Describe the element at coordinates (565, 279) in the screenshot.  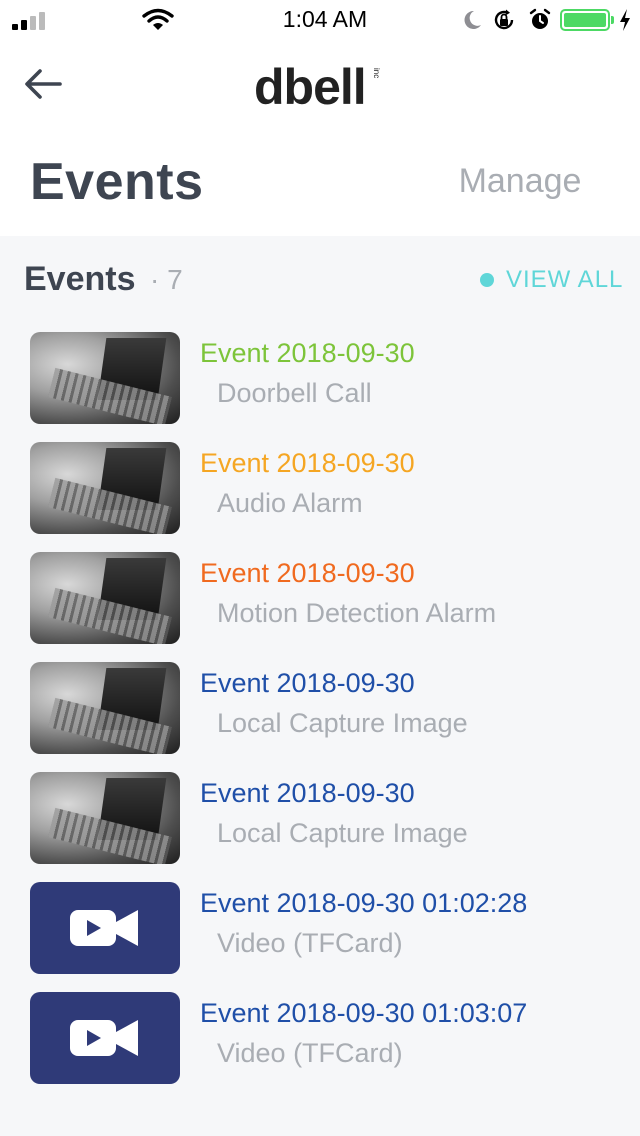
I see `view-all-label: VIEW ALL` at that location.